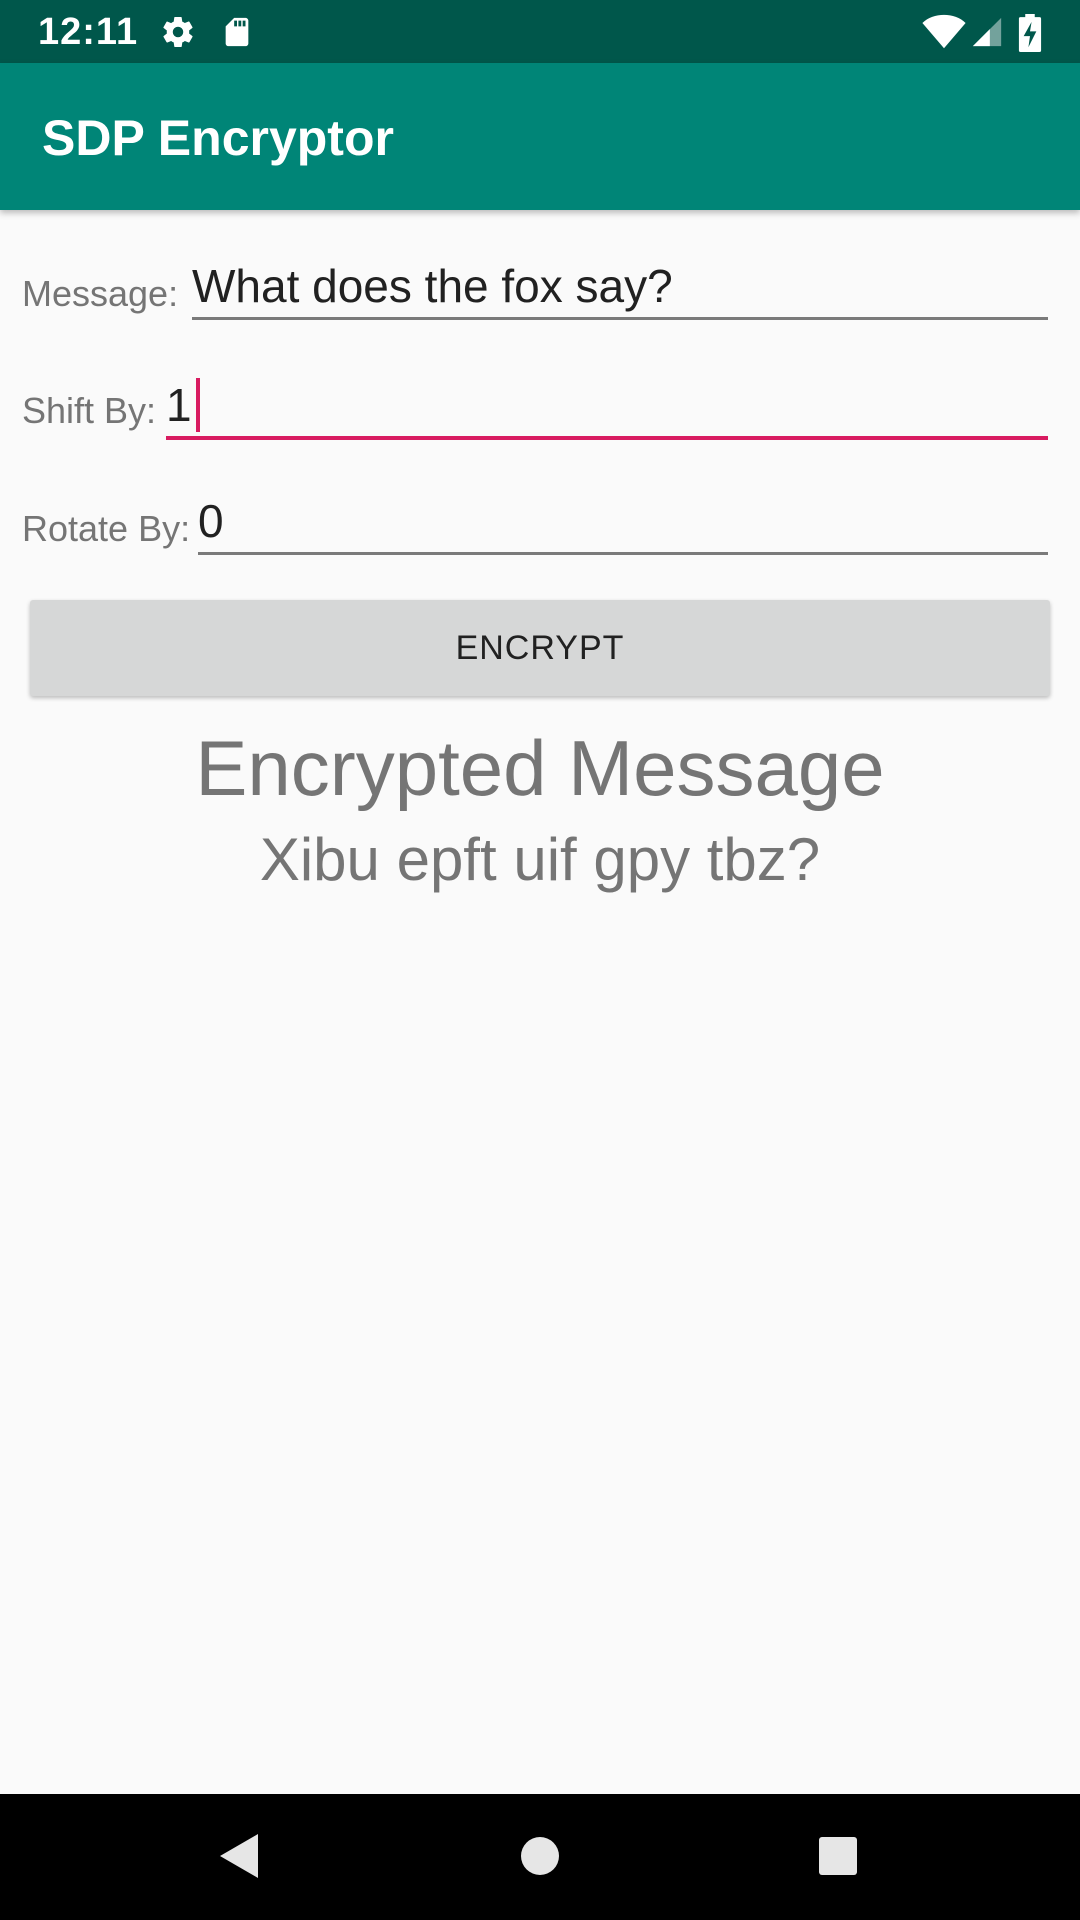 The height and width of the screenshot is (1920, 1080). I want to click on recents-icon, so click(838, 1858).